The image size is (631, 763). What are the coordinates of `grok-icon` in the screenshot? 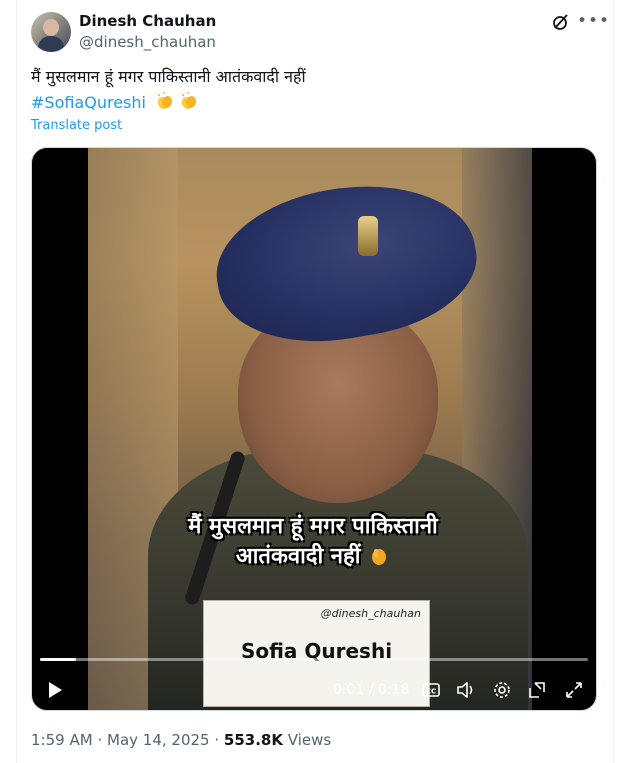 It's located at (561, 22).